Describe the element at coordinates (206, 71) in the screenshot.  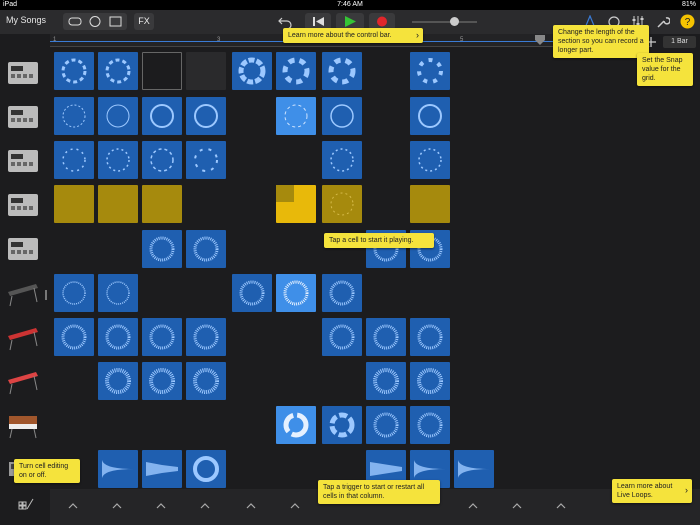
I see `loop-cell-empty` at that location.